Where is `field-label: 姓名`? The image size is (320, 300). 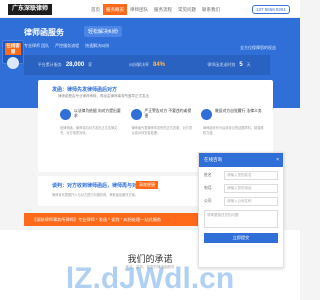
field-label: 姓名 is located at coordinates (208, 175).